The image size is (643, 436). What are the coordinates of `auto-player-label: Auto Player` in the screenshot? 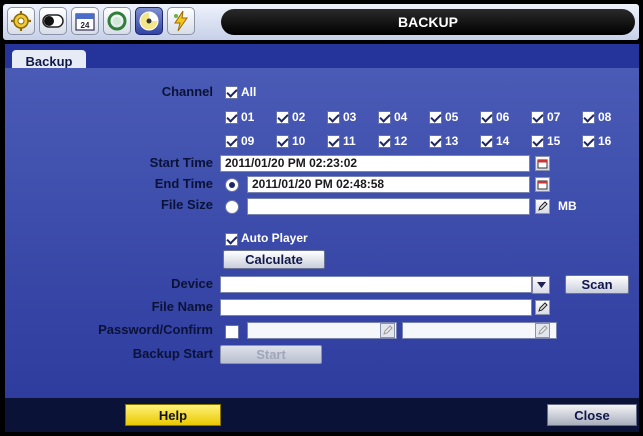 It's located at (274, 238).